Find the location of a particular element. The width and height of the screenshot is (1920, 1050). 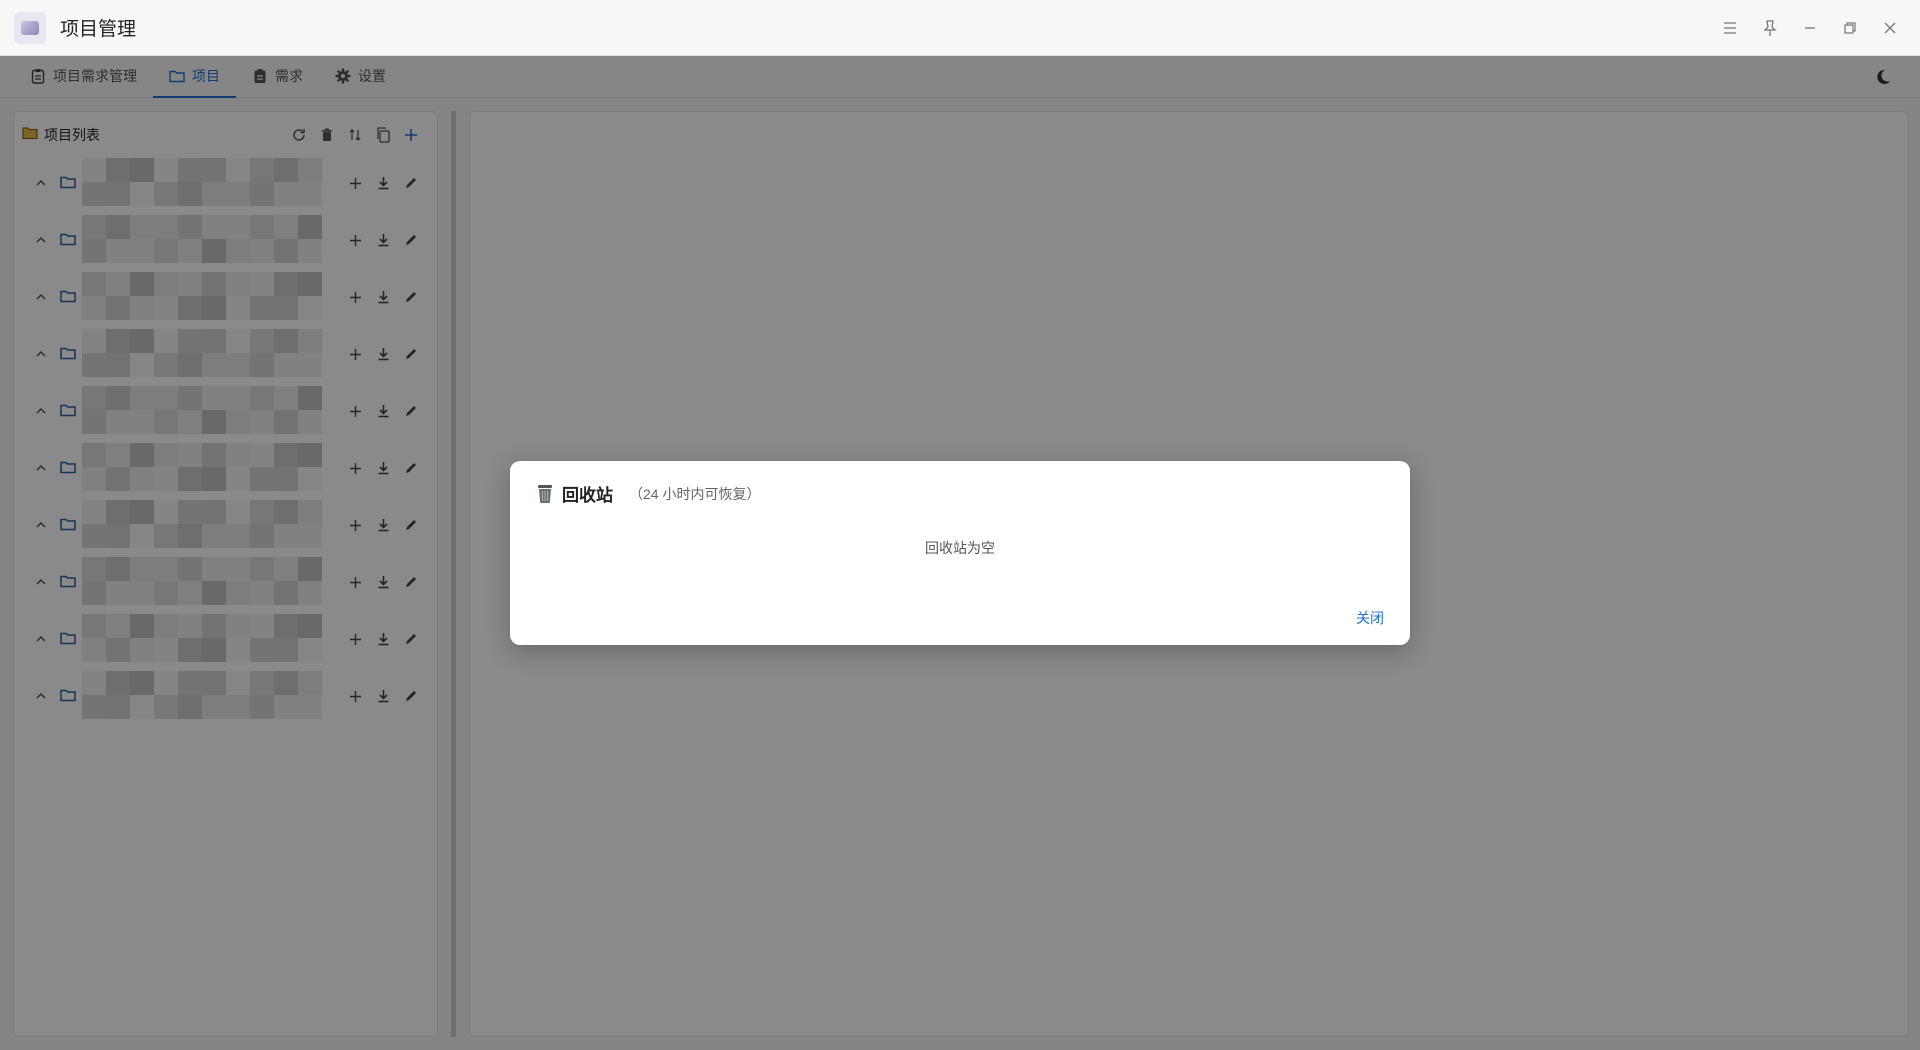

close-button: 关闭 is located at coordinates (1370, 618).